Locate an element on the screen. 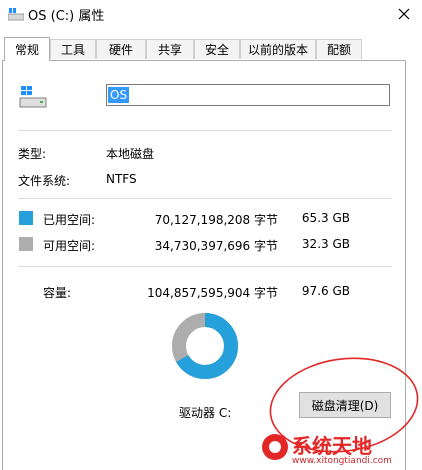 This screenshot has width=422, height=470. type-label: 类型: is located at coordinates (32, 154).